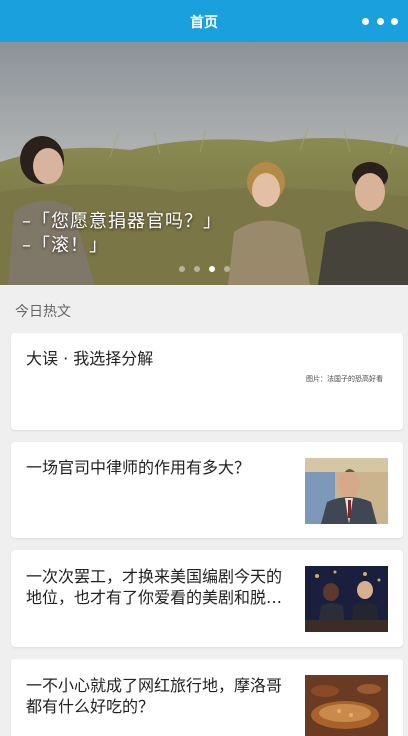 Image resolution: width=408 pixels, height=736 pixels. I want to click on article-title: 大误 · 我选择分解, so click(90, 358).